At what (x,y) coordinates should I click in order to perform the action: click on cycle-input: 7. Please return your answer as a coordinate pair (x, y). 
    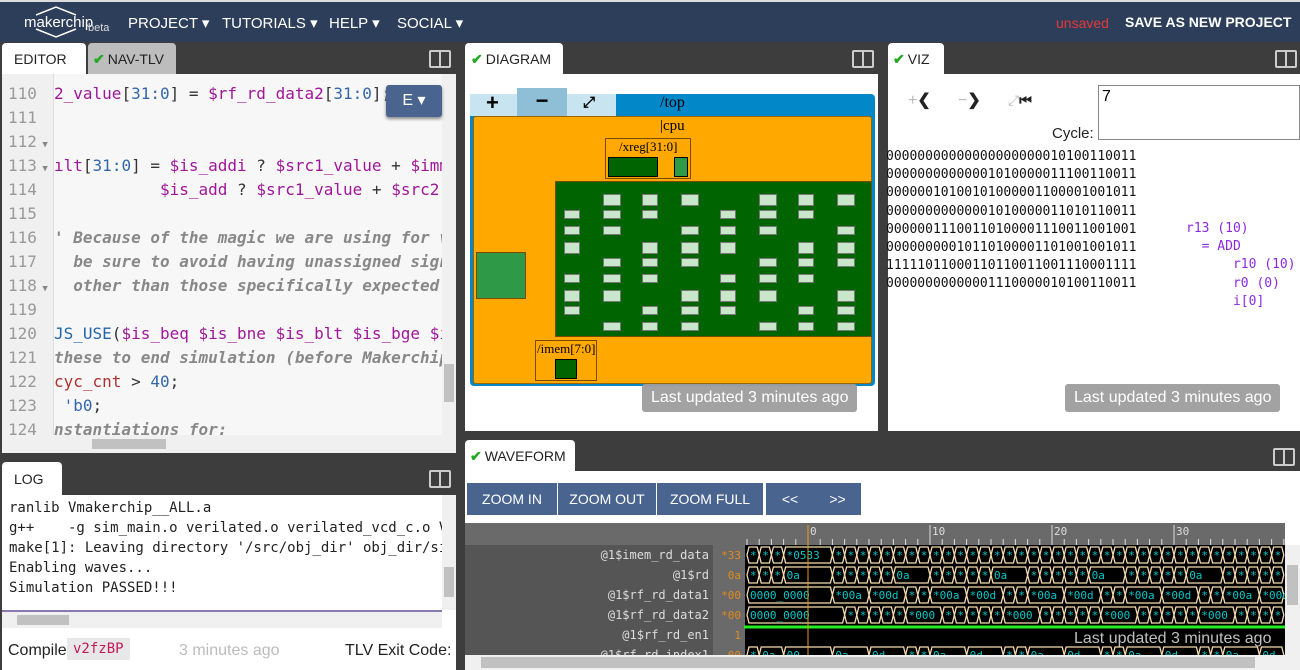
    Looking at the image, I should click on (1199, 112).